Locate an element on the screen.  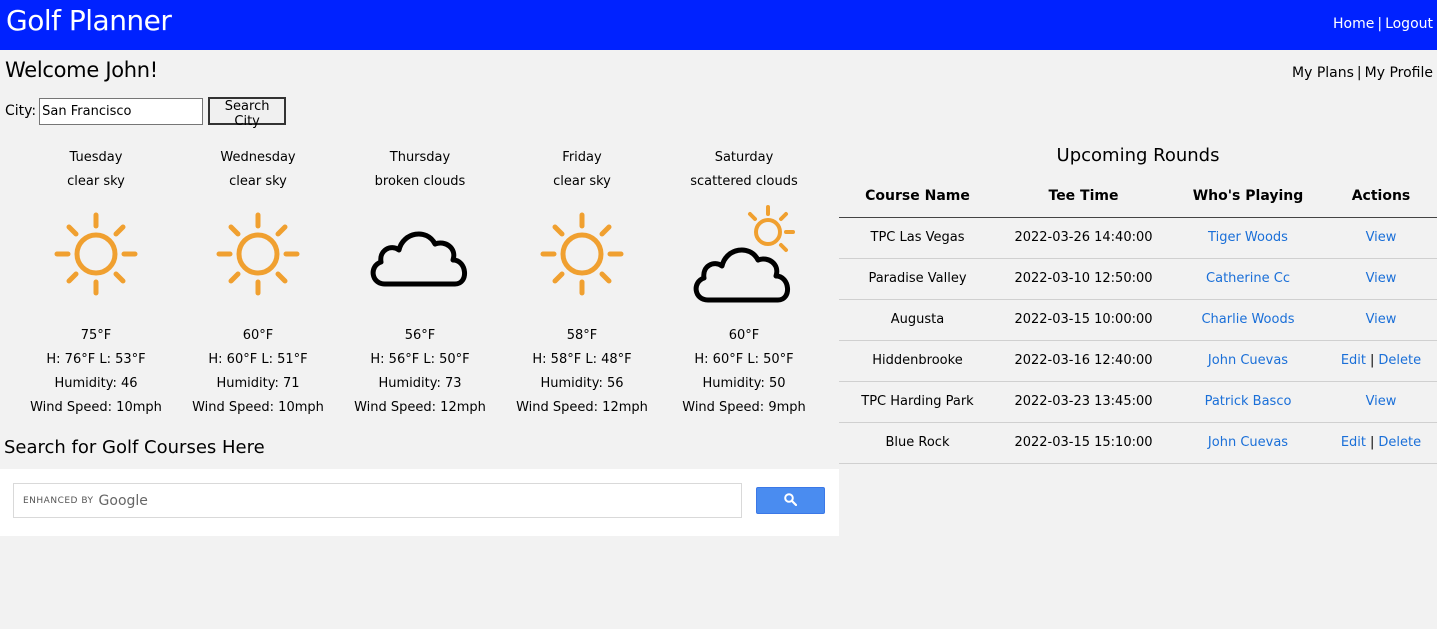
forecast-humidity: Humidity: 71 is located at coordinates (258, 383).